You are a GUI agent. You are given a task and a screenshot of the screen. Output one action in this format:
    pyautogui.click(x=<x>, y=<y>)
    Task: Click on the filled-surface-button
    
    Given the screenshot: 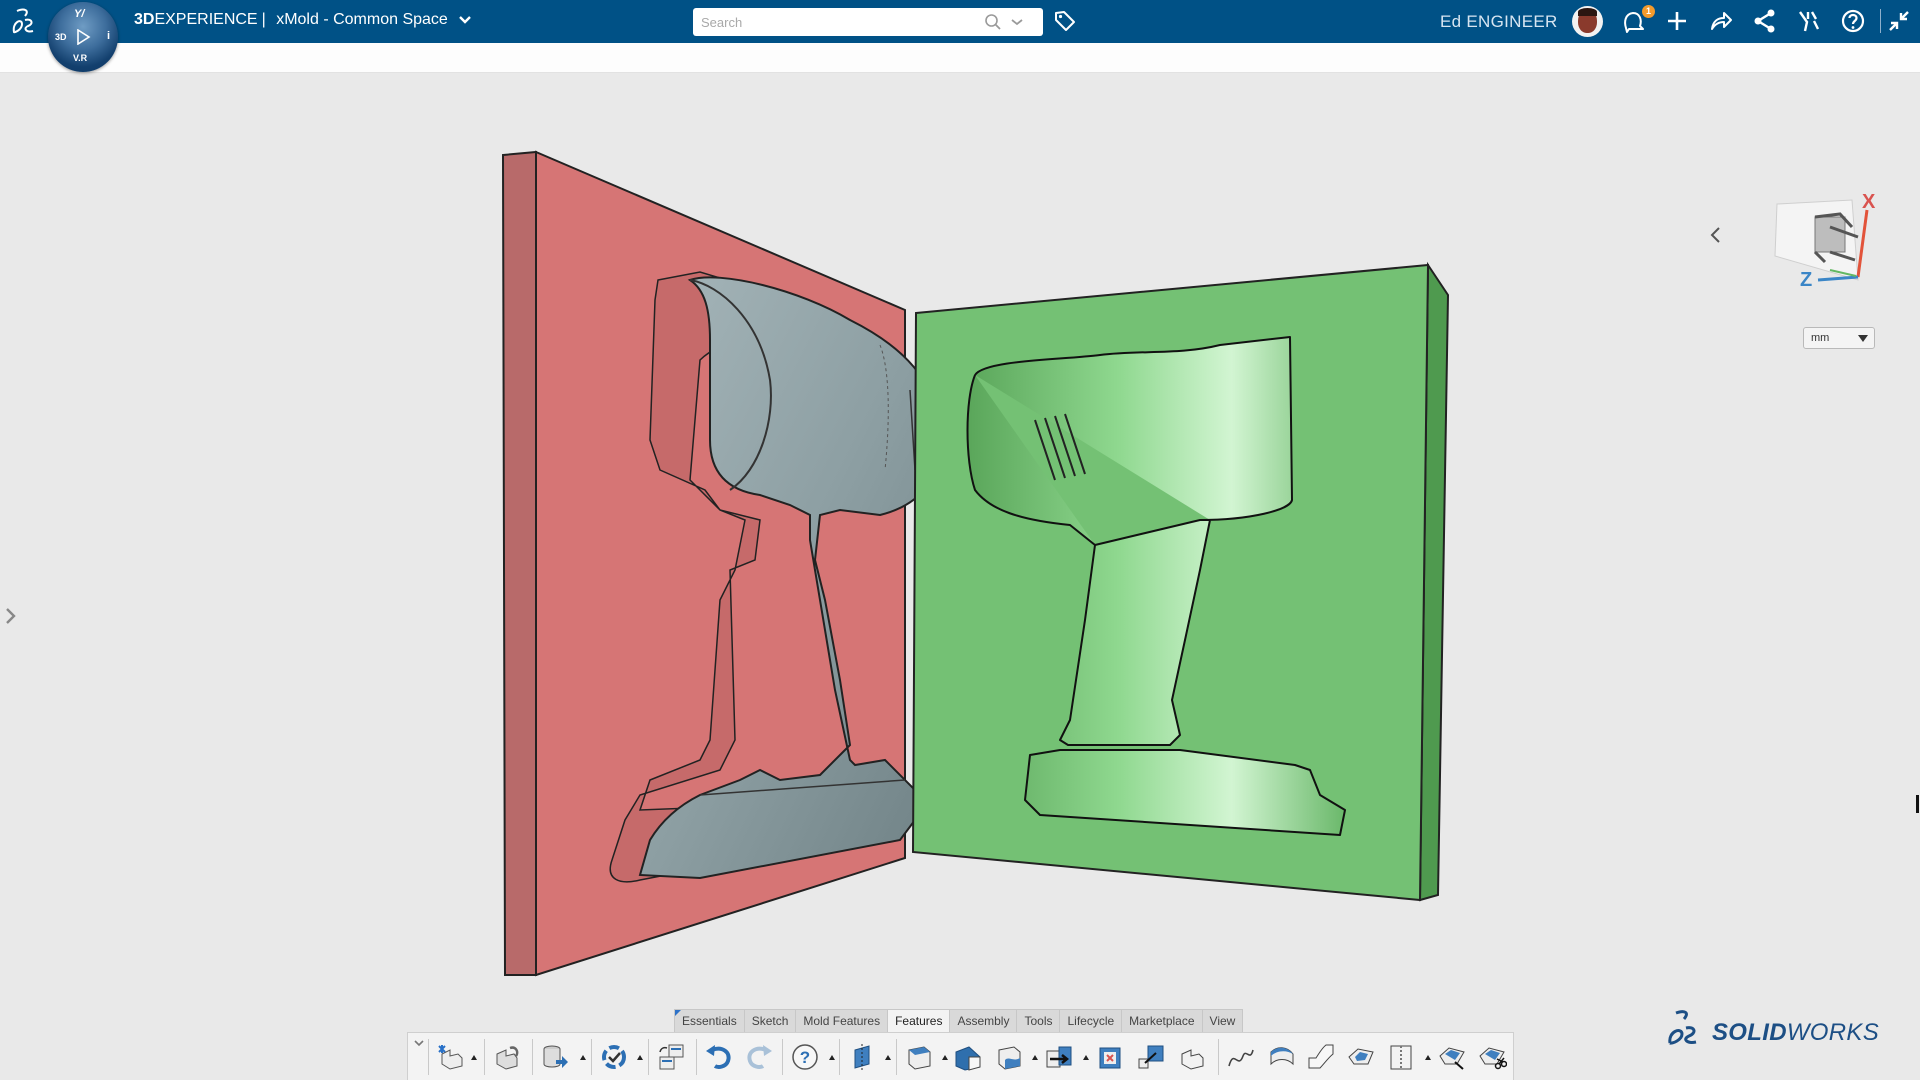 What is the action you would take?
    pyautogui.click(x=1361, y=1057)
    